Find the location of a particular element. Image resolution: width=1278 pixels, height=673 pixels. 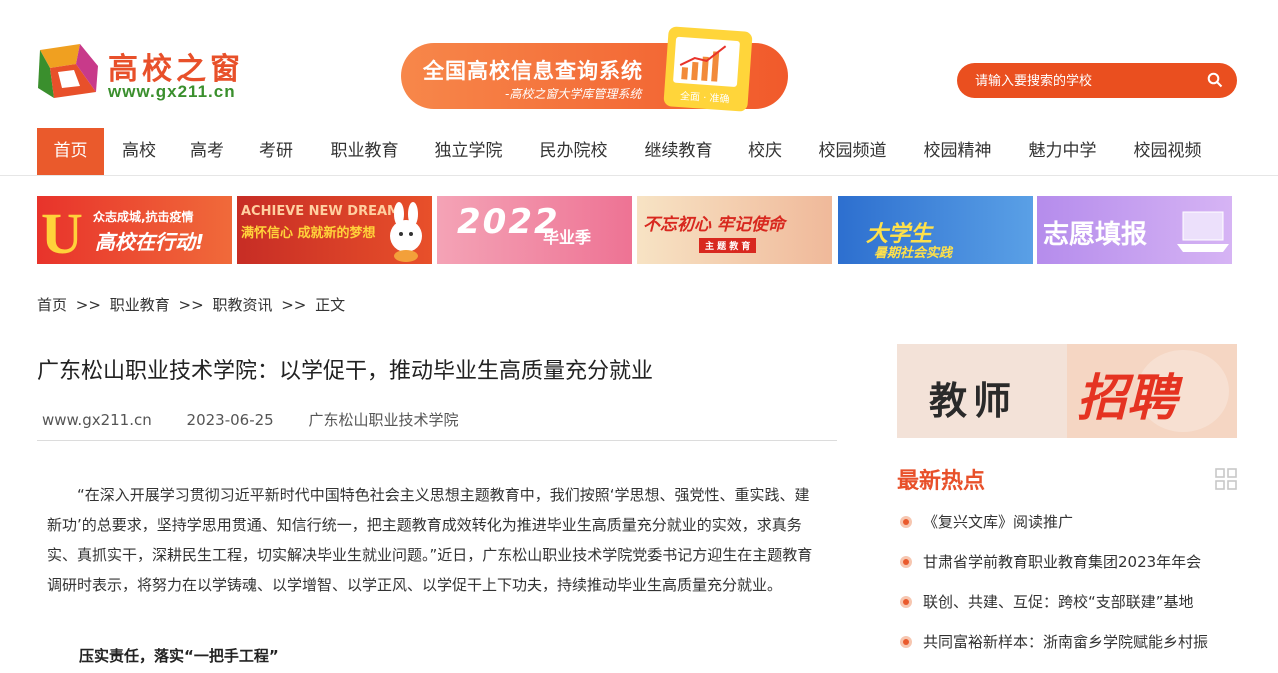

article-date: 2023-06-25 is located at coordinates (230, 420).